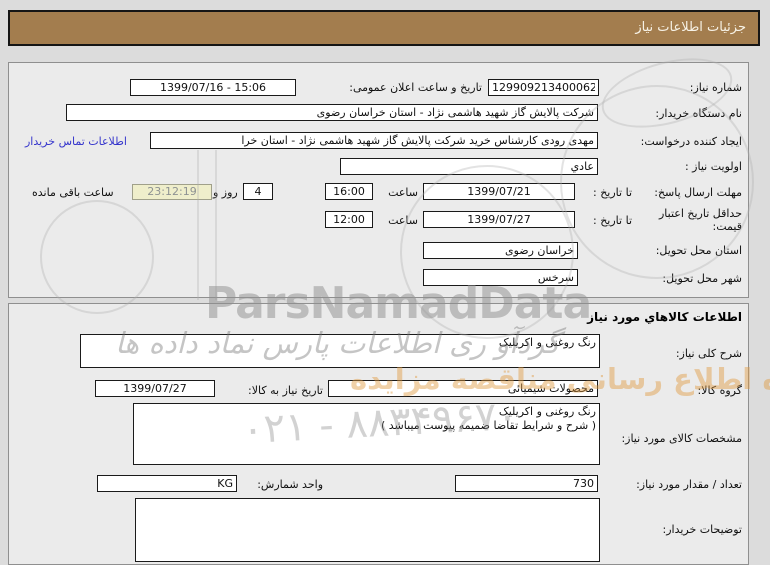 This screenshot has width=770, height=565. I want to click on goods-group-input, so click(463, 388).